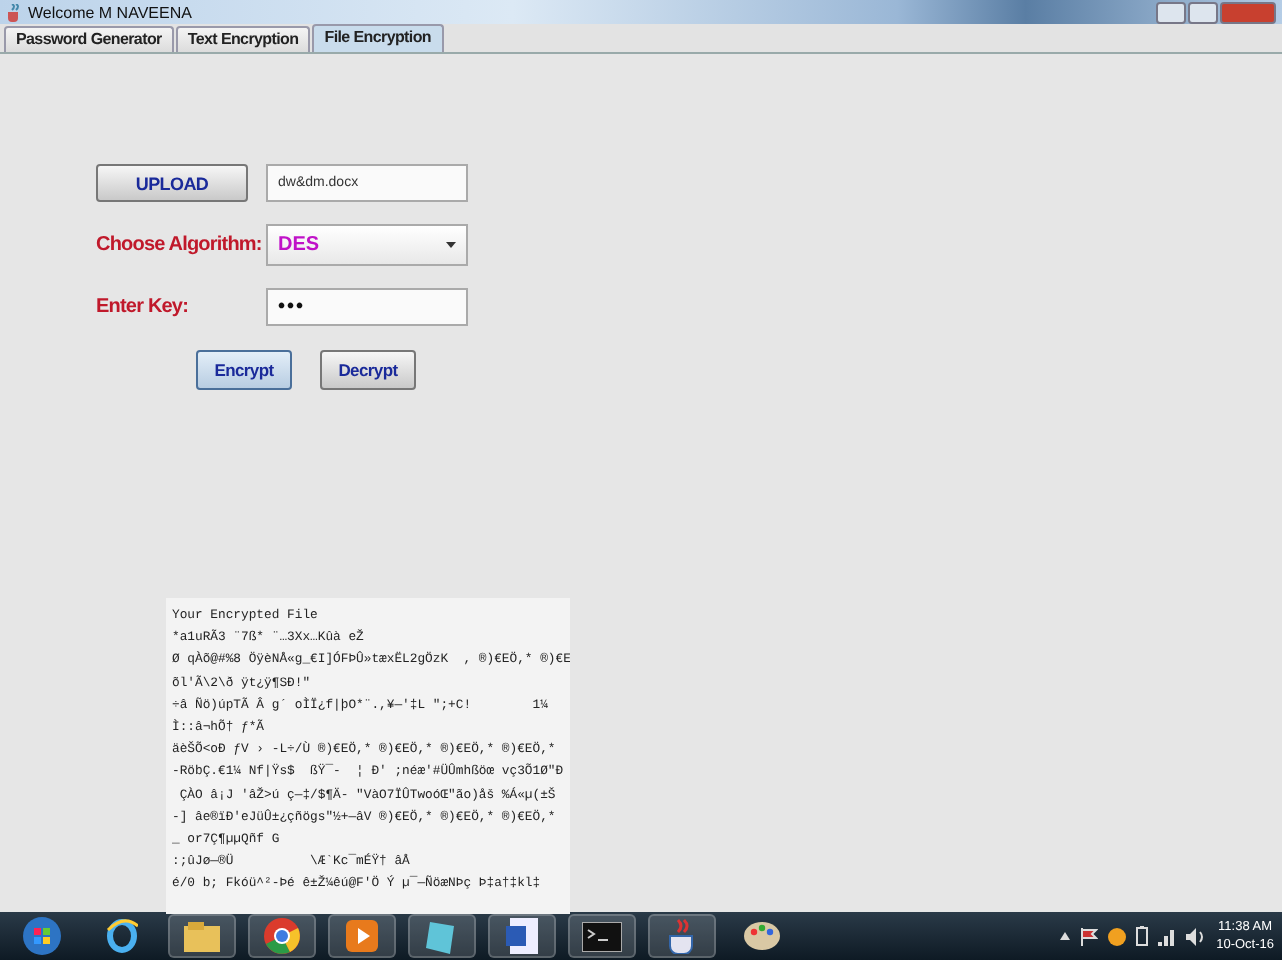 The image size is (1282, 960). What do you see at coordinates (378, 38) in the screenshot?
I see `tab: File Encryption` at bounding box center [378, 38].